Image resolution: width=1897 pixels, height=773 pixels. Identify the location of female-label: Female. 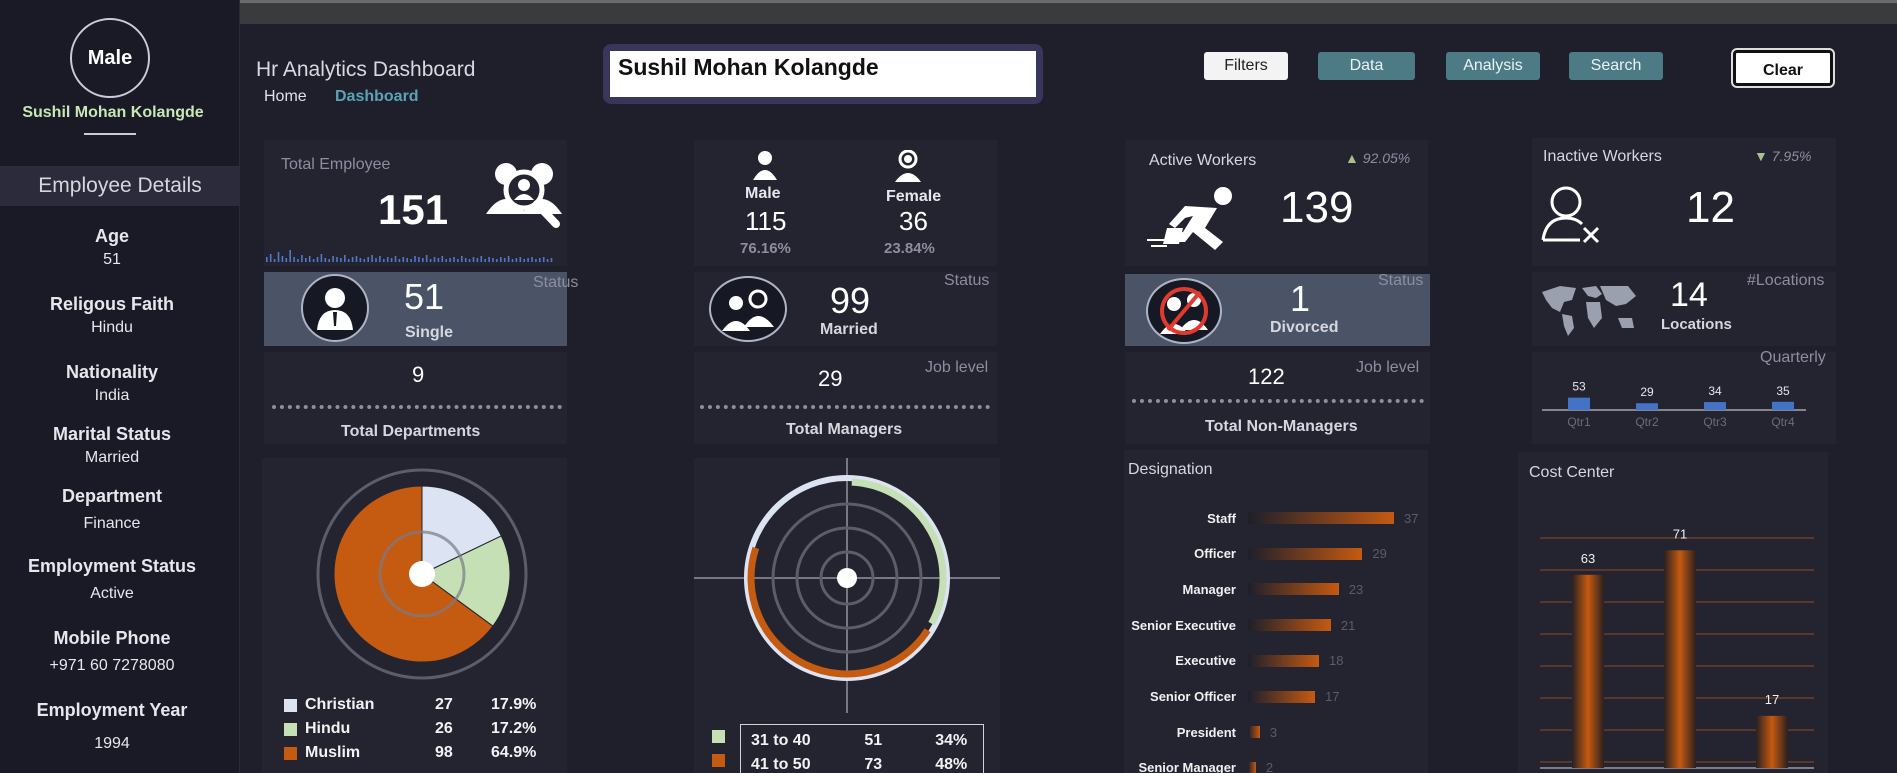
(914, 196).